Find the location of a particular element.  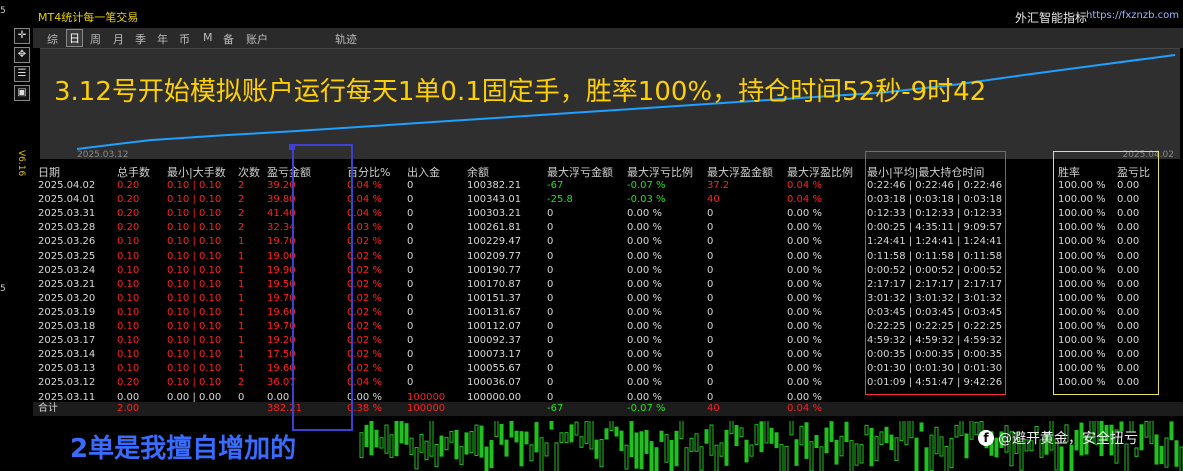

tab-9: 账户 is located at coordinates (257, 39).